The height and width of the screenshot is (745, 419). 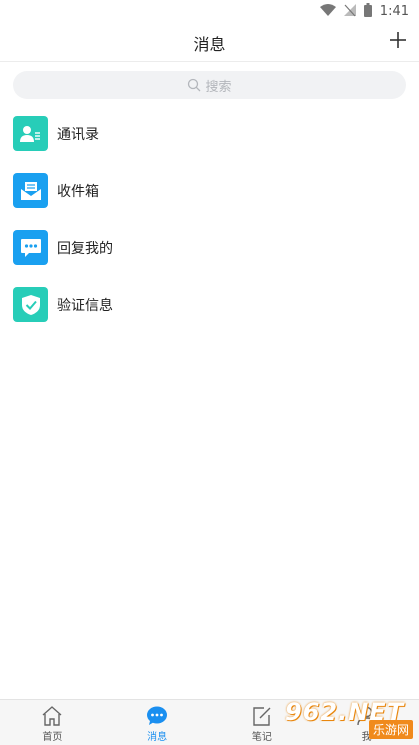 What do you see at coordinates (209, 304) in the screenshot?
I see `list-item-verification: 验证信息` at bounding box center [209, 304].